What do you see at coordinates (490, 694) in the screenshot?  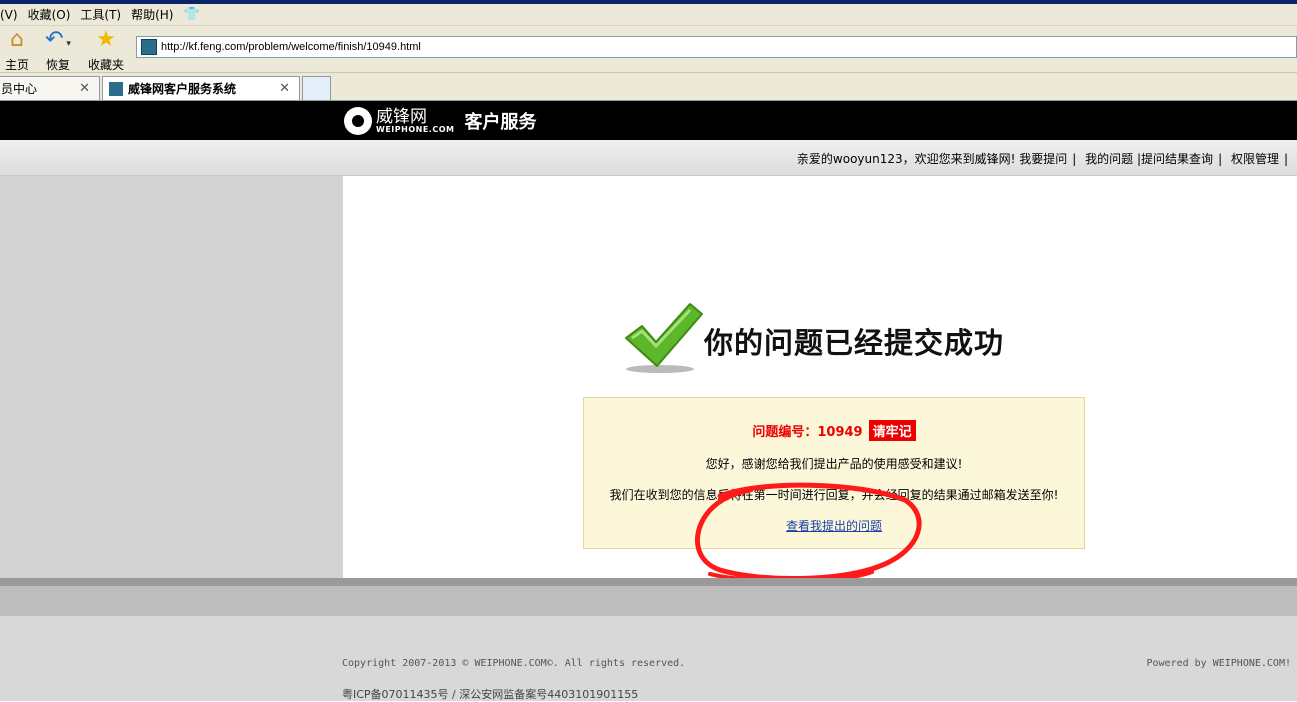 I see `icp-text: 粤ICP备07011435号 / 深公安网监备案号4403101901155` at bounding box center [490, 694].